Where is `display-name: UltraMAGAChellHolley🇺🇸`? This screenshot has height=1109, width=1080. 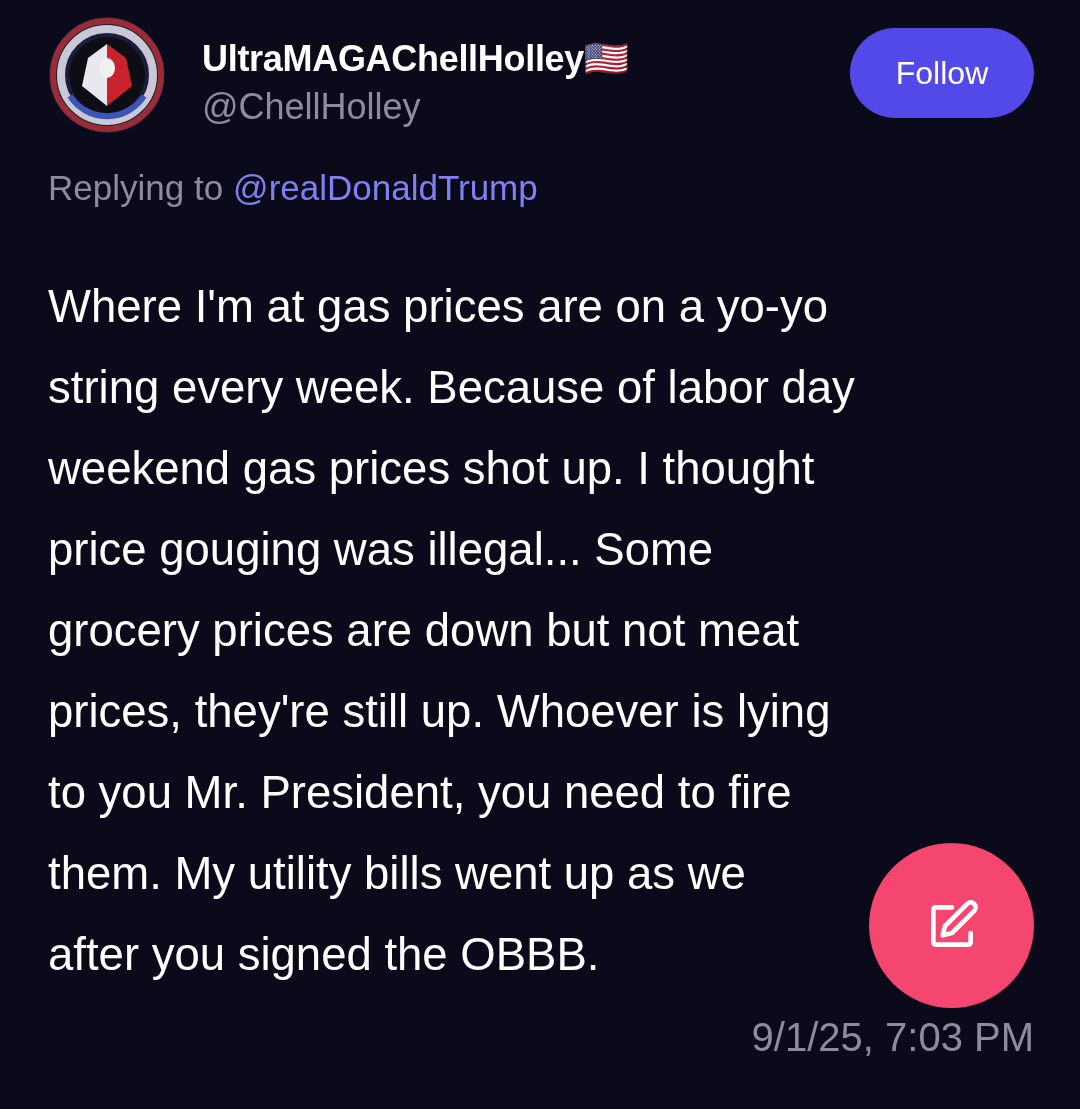
display-name: UltraMAGAChellHolley🇺🇸 is located at coordinates (416, 59).